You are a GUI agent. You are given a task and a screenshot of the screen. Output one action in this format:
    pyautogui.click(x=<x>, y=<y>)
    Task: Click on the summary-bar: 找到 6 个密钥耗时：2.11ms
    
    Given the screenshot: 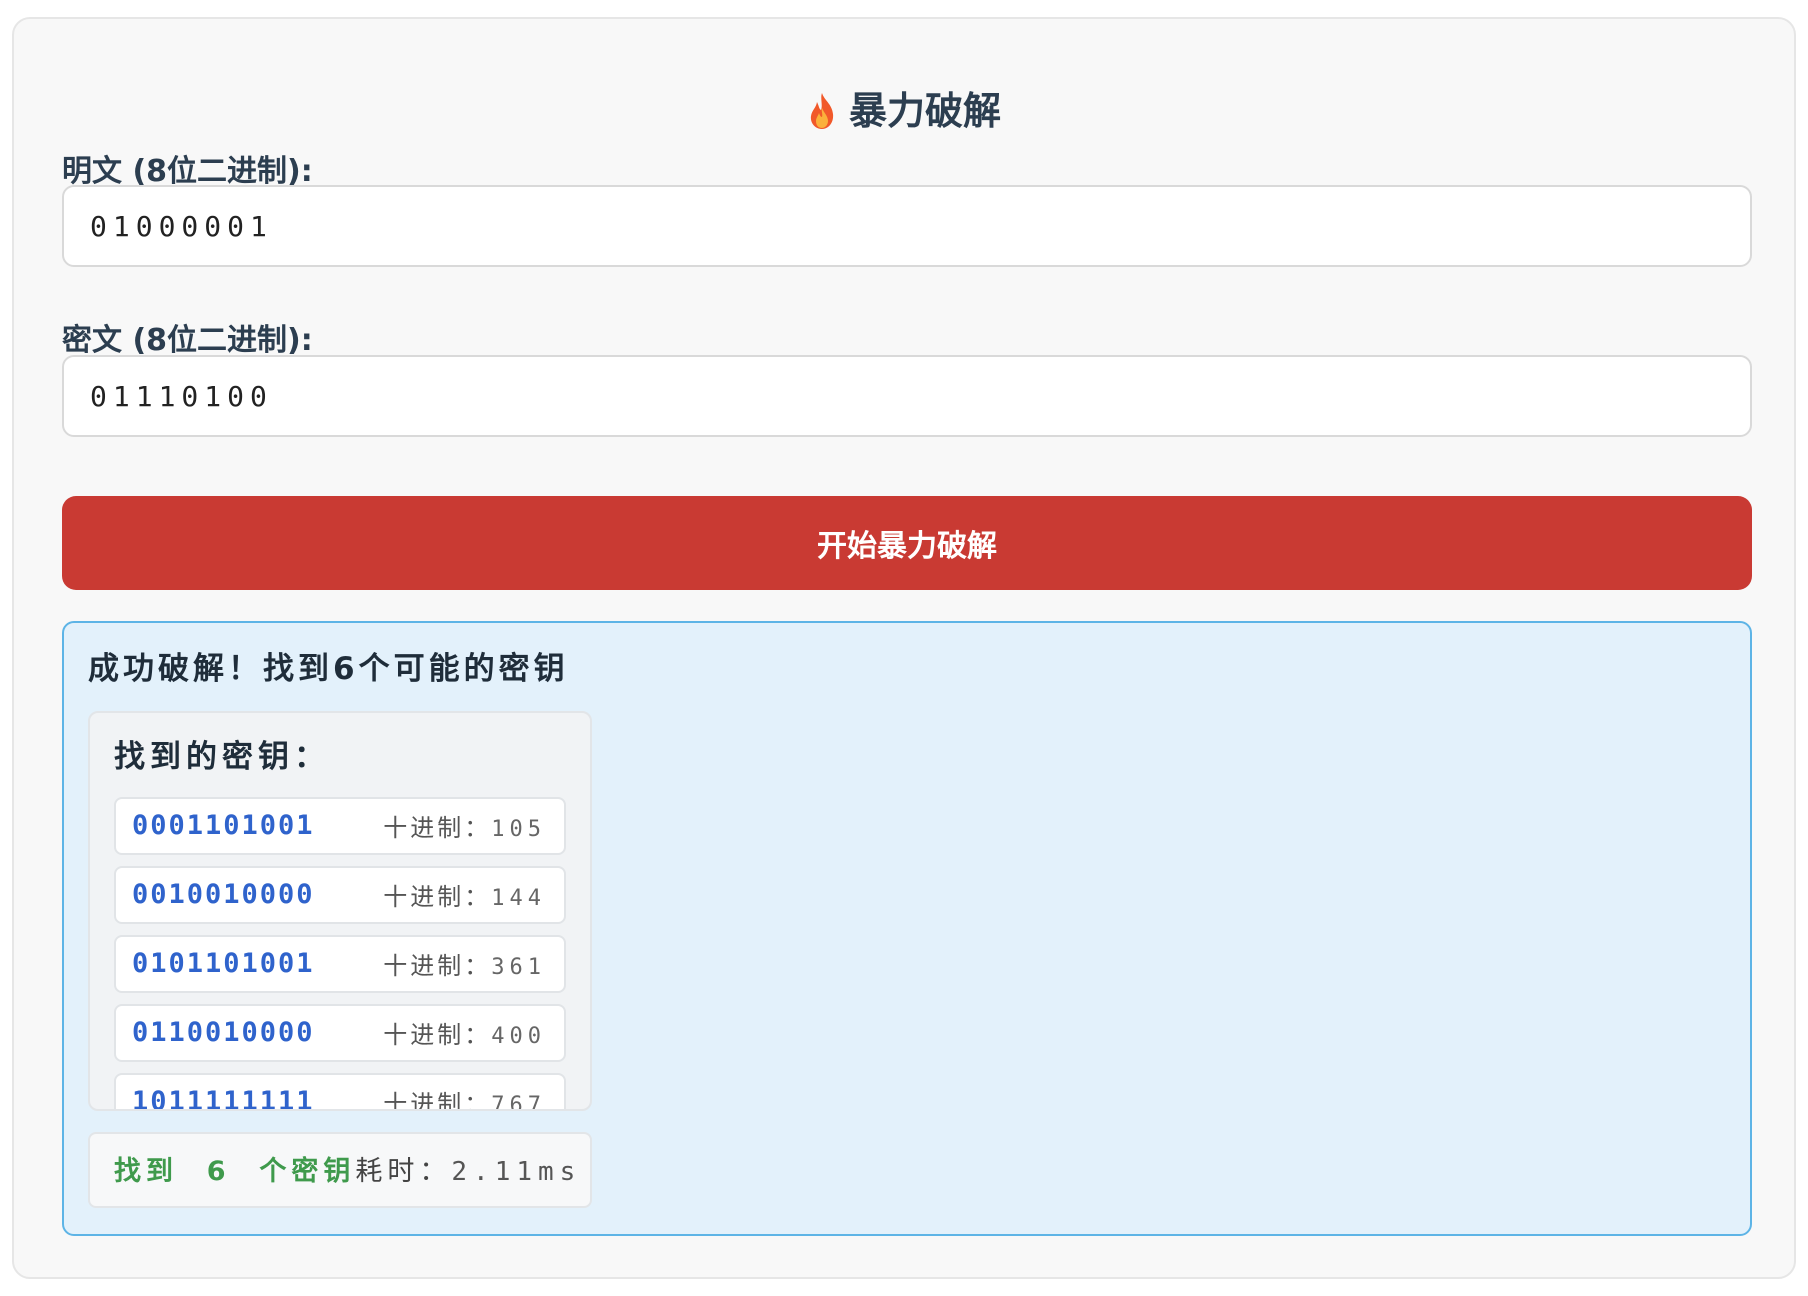 What is the action you would take?
    pyautogui.click(x=340, y=1170)
    